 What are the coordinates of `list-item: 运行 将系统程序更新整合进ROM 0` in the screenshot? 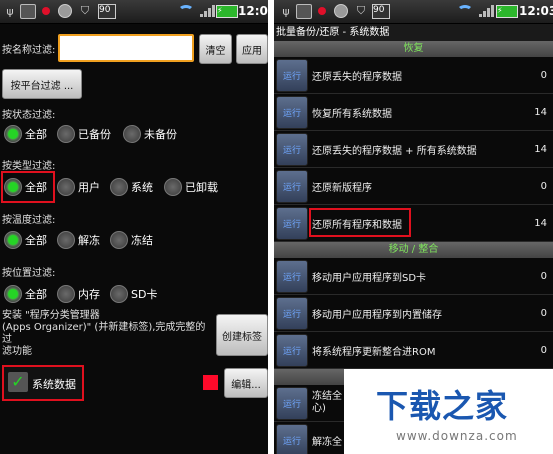 It's located at (413, 350).